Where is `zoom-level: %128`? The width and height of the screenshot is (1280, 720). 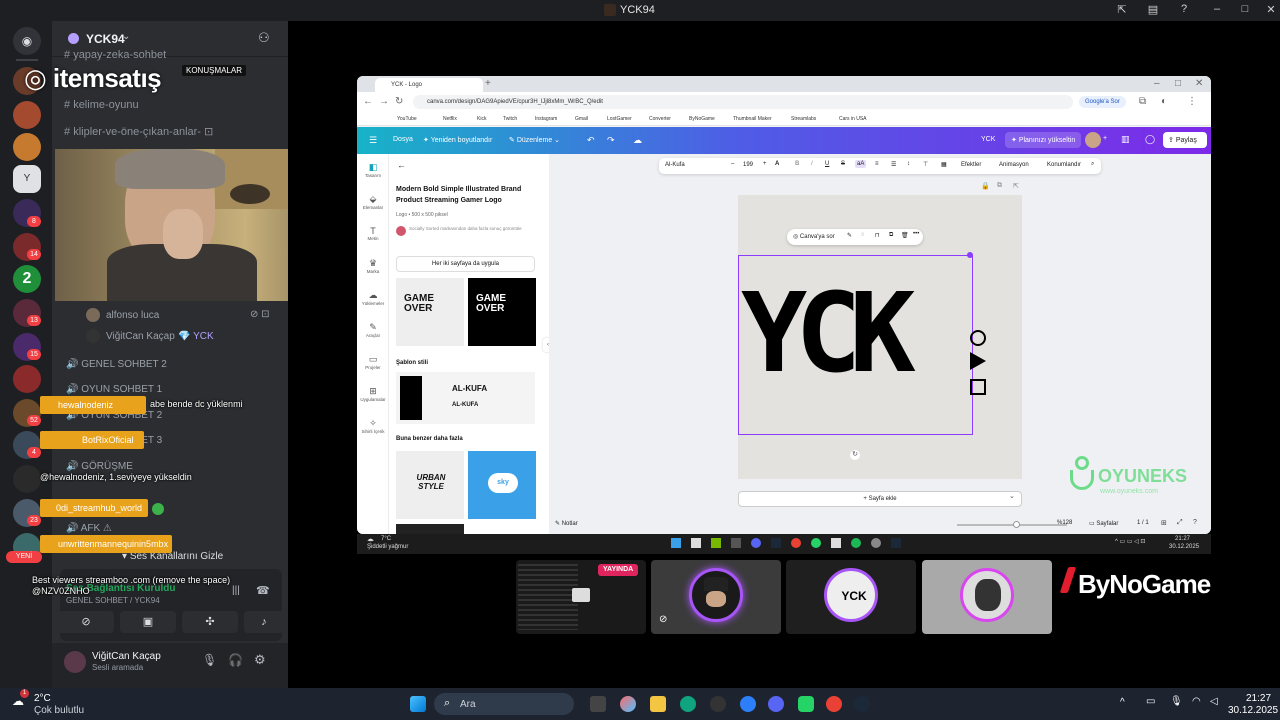 zoom-level: %128 is located at coordinates (1064, 523).